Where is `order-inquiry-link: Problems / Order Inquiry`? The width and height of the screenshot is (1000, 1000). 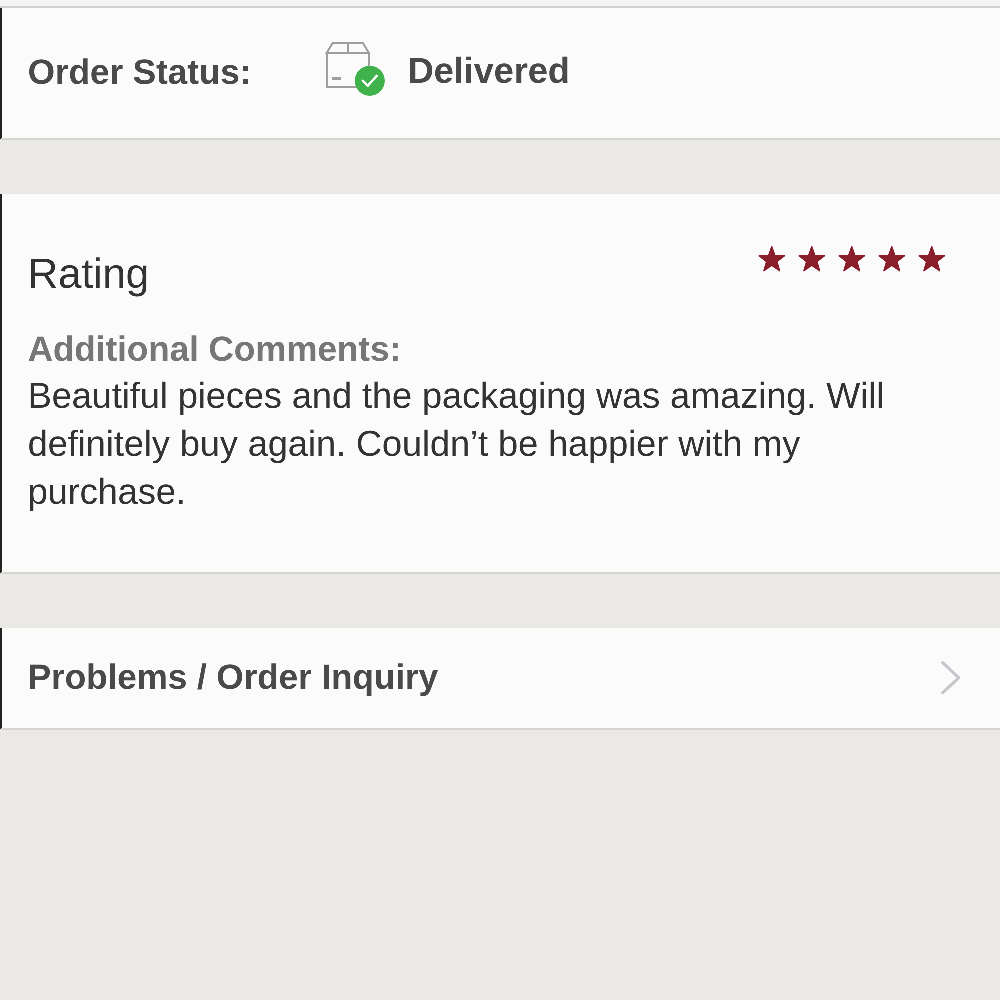 order-inquiry-link: Problems / Order Inquiry is located at coordinates (500, 679).